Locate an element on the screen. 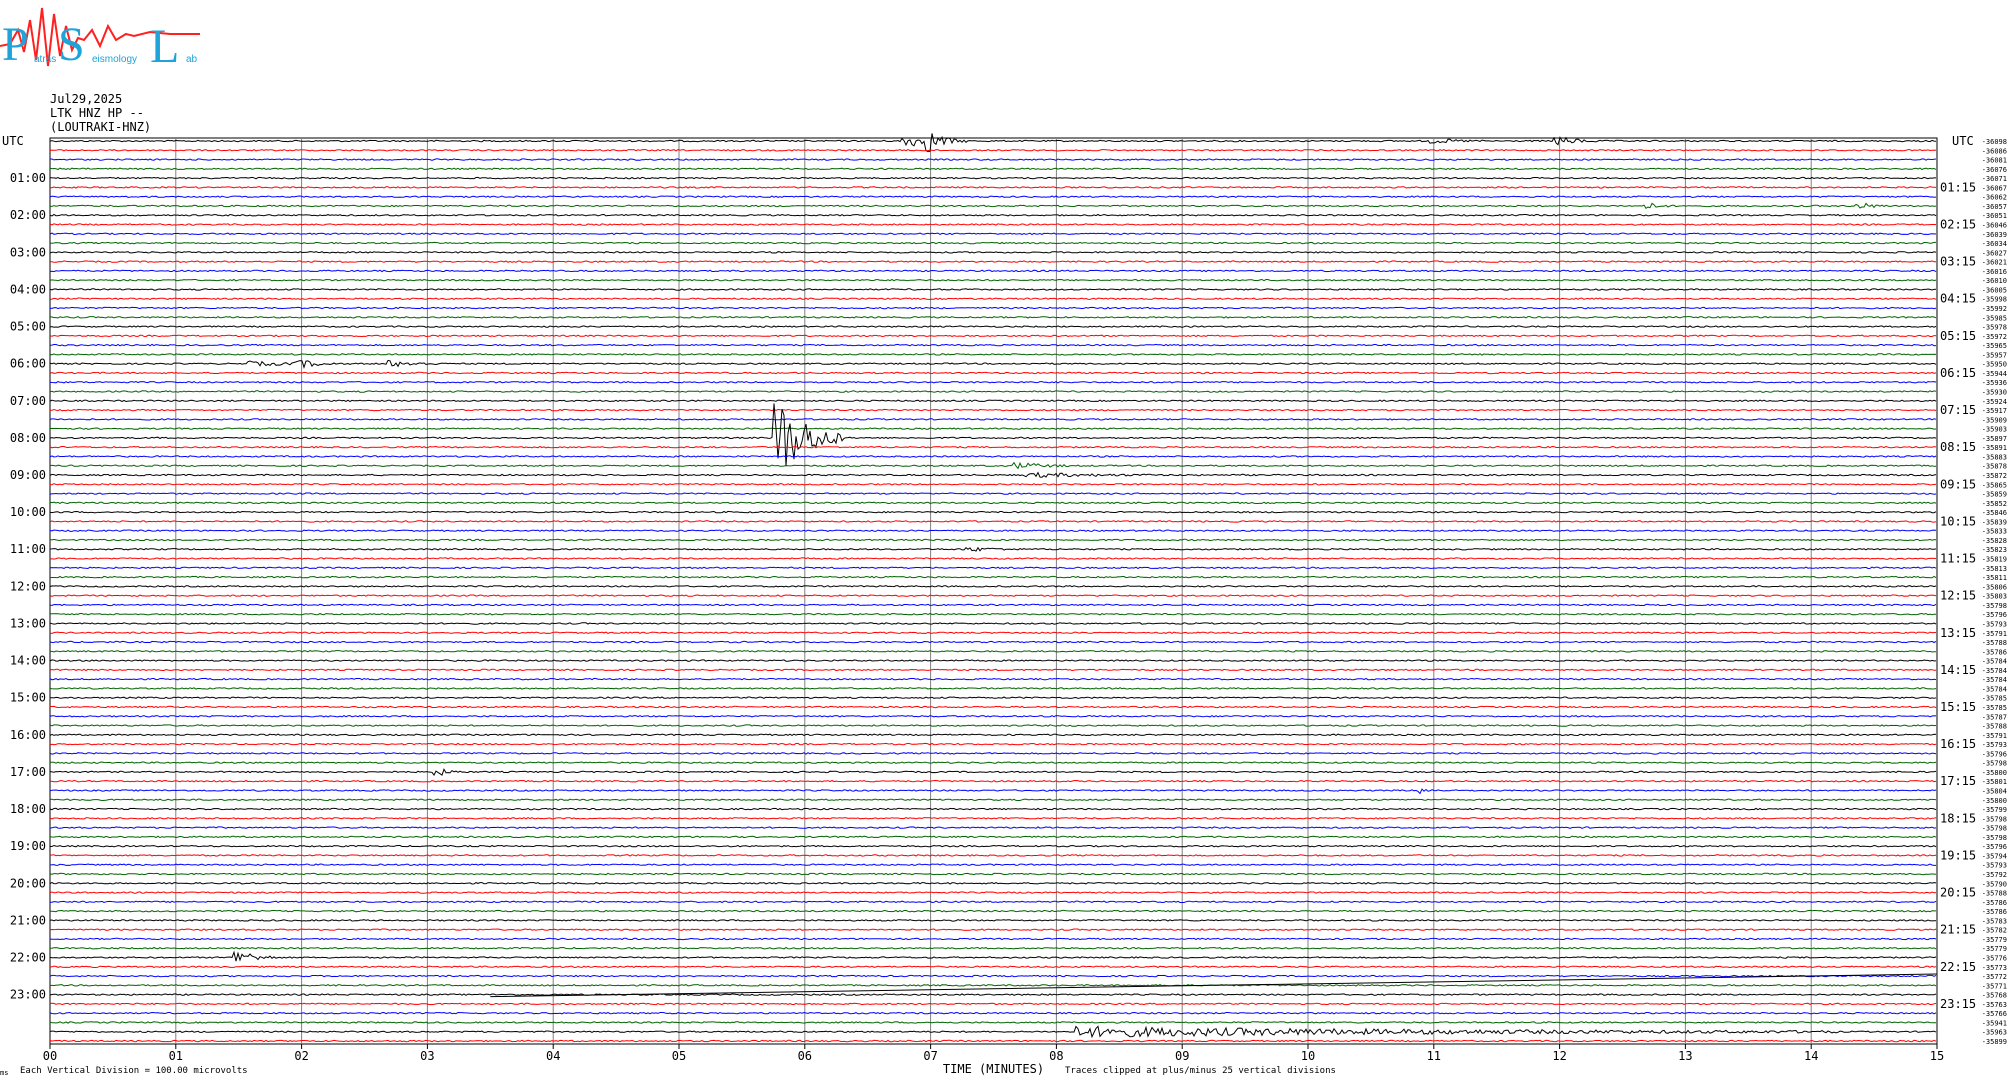 Image resolution: width=2010 pixels, height=1080 pixels. row-offset-label: -35839 is located at coordinates (1994, 522).